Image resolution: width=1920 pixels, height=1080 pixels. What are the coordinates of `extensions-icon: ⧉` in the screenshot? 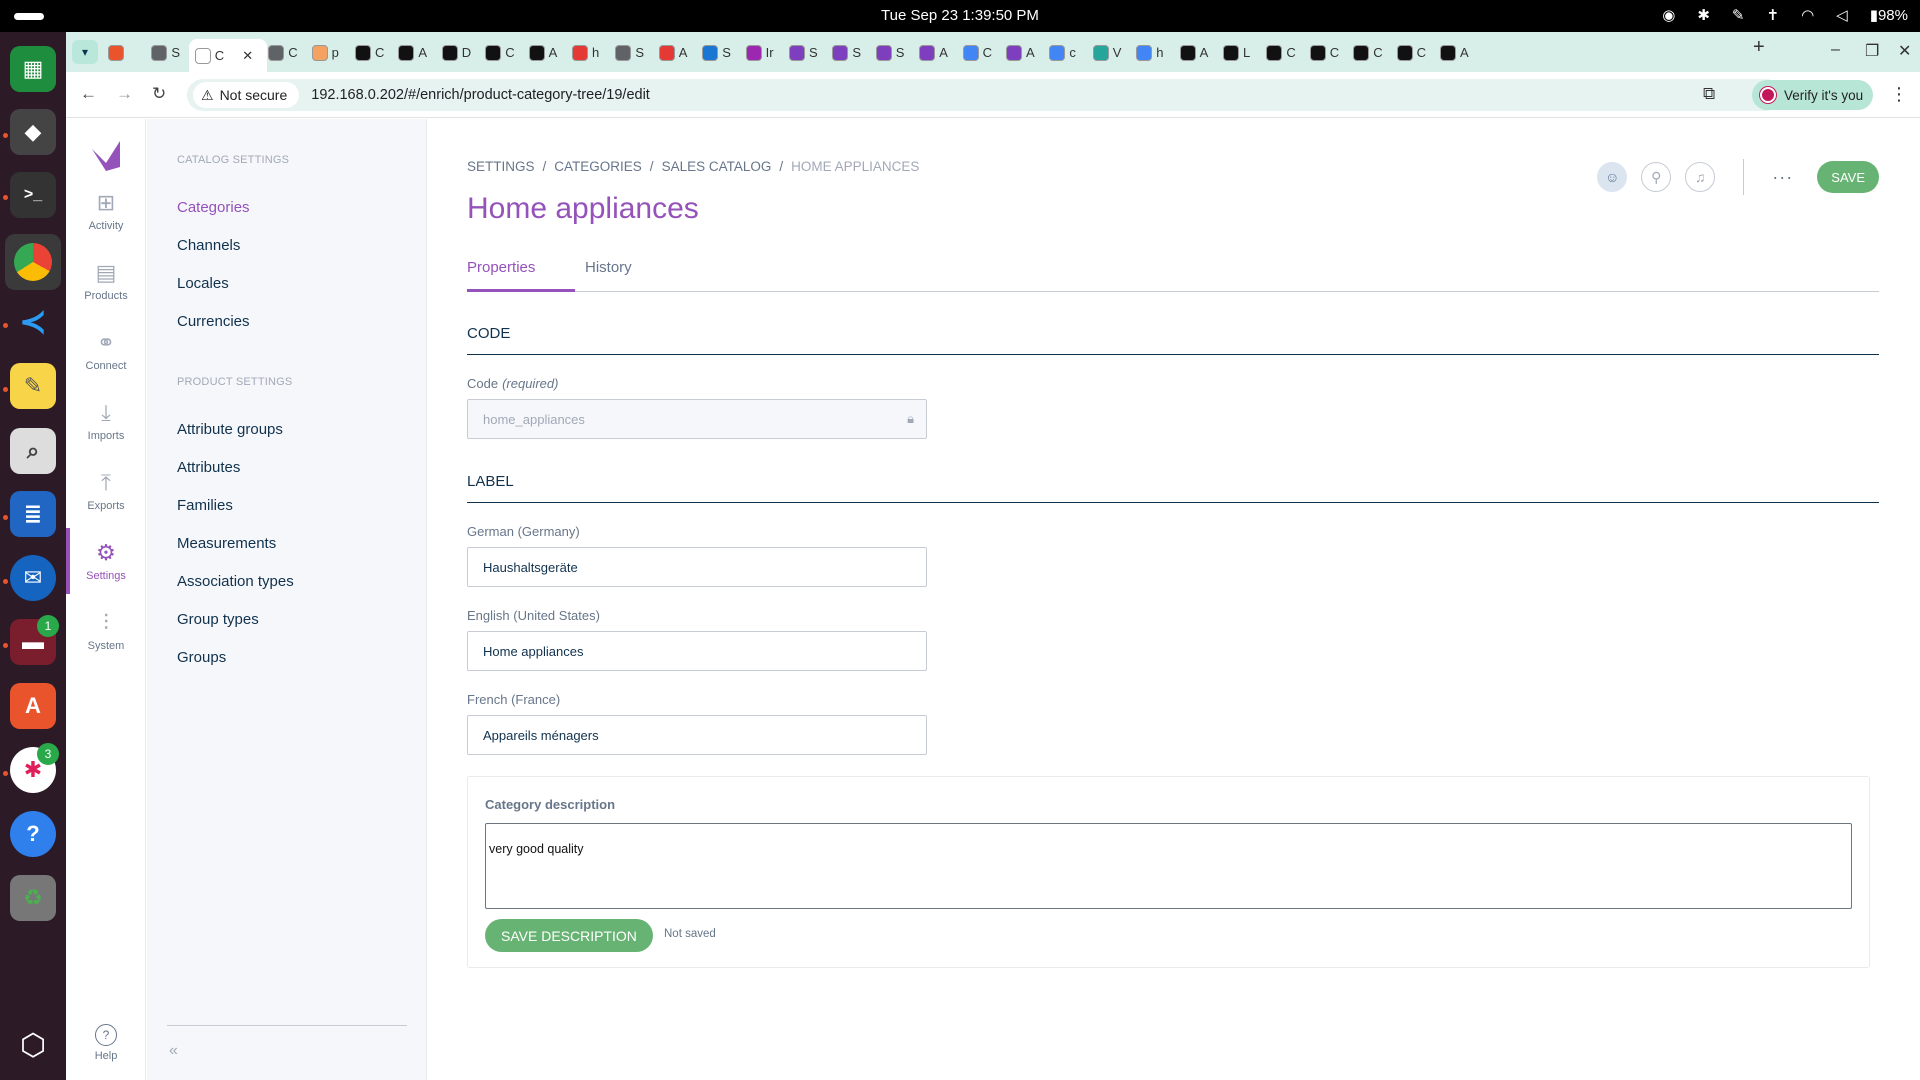 It's located at (1709, 94).